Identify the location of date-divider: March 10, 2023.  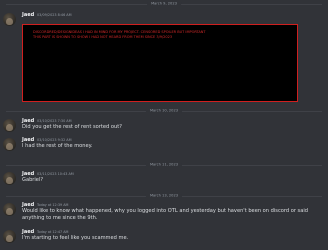
(164, 111).